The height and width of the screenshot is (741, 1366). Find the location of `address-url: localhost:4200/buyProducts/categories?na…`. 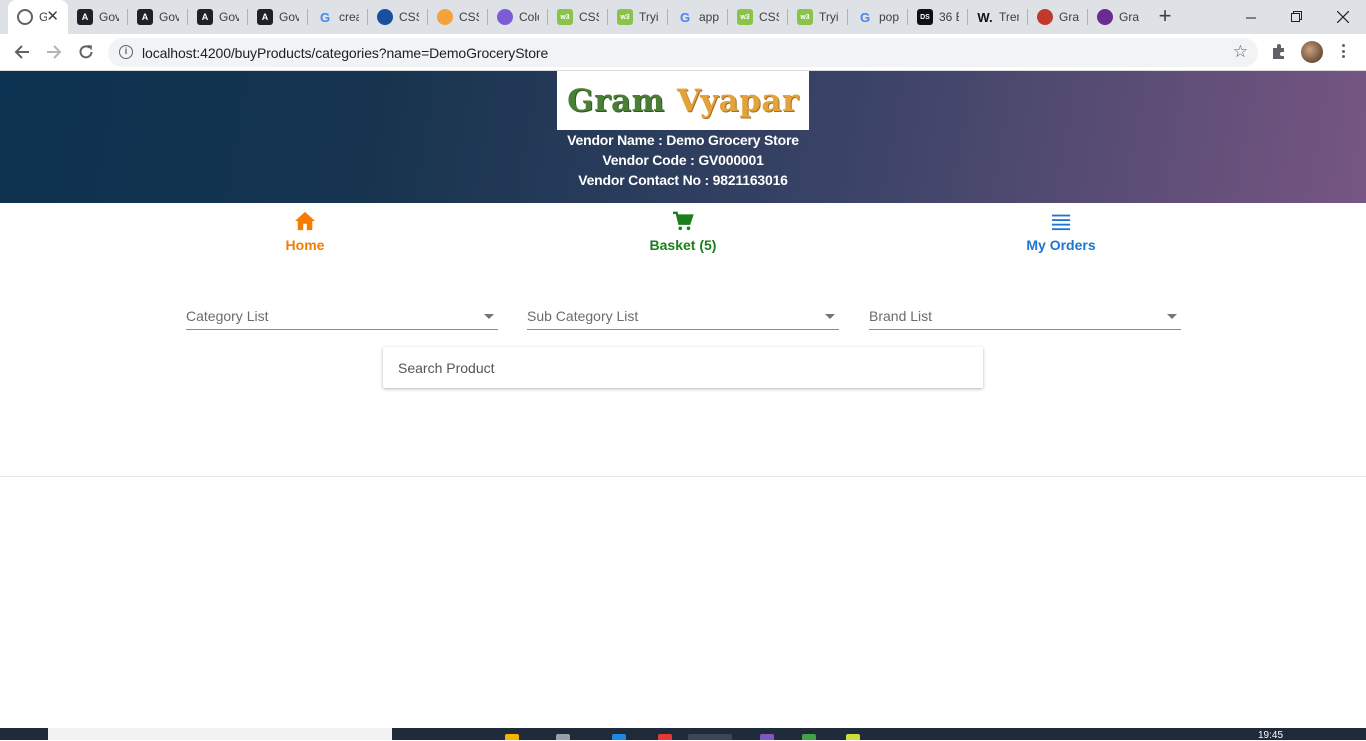

address-url: localhost:4200/buyProducts/categories?na… is located at coordinates (345, 53).